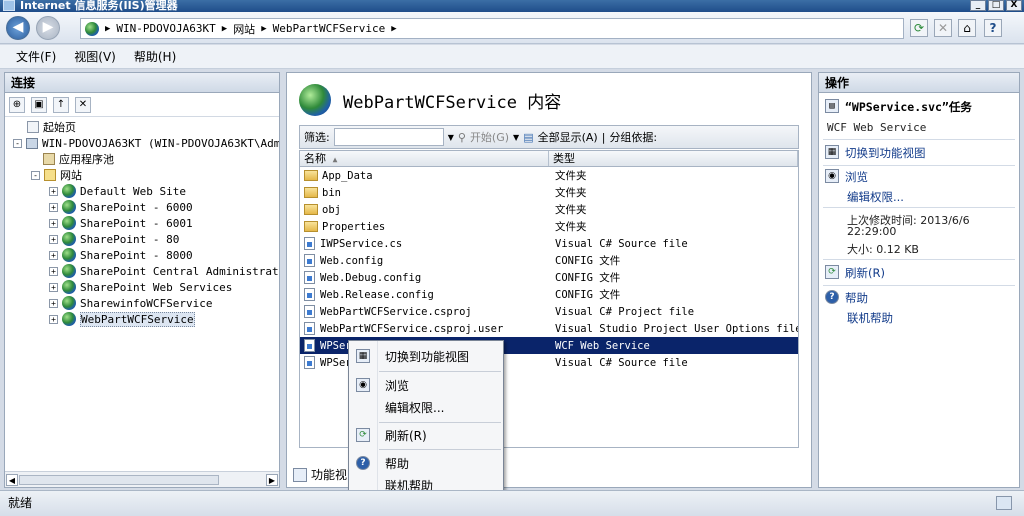  What do you see at coordinates (363, 356) in the screenshot?
I see `feature-view-icon: ▦` at bounding box center [363, 356].